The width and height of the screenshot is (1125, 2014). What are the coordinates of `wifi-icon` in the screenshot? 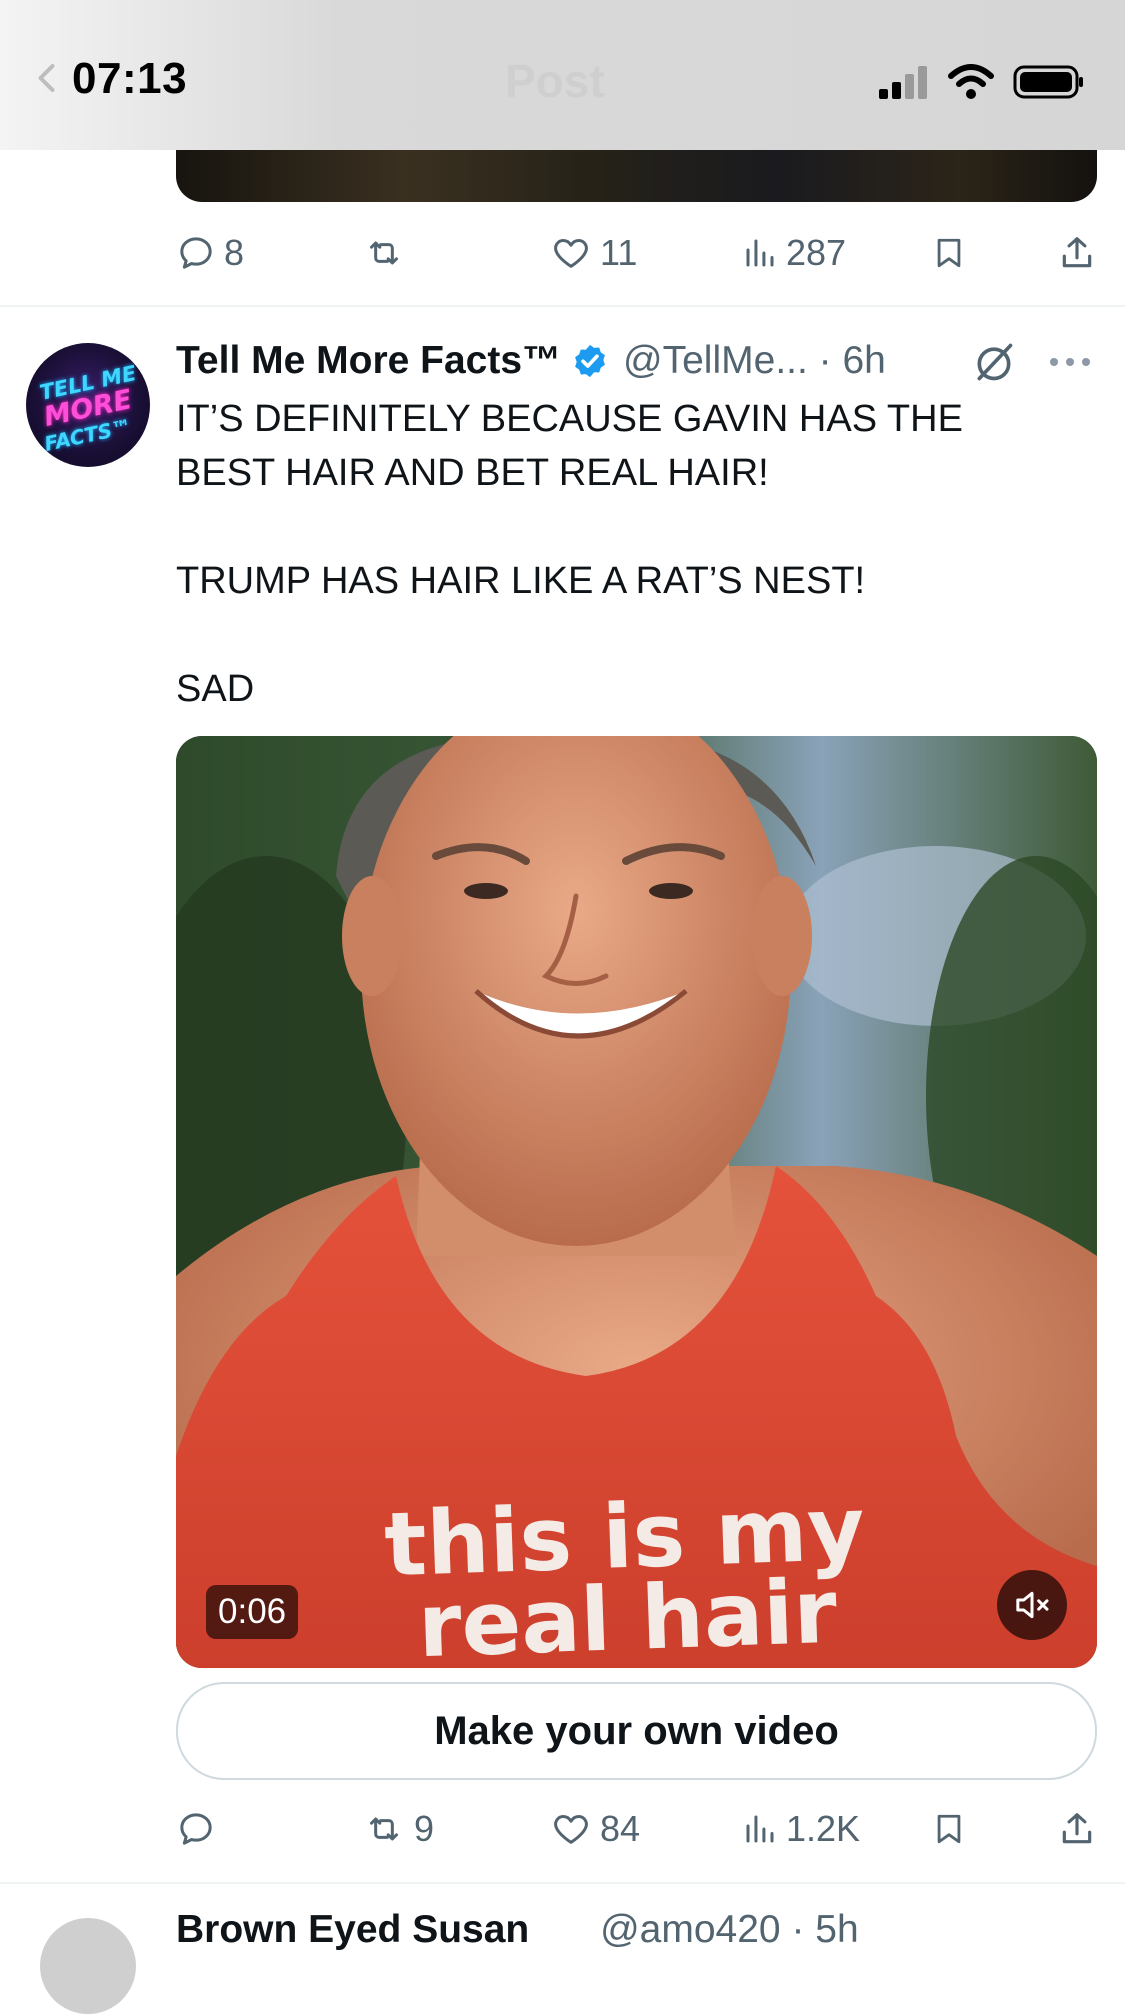 It's located at (971, 81).